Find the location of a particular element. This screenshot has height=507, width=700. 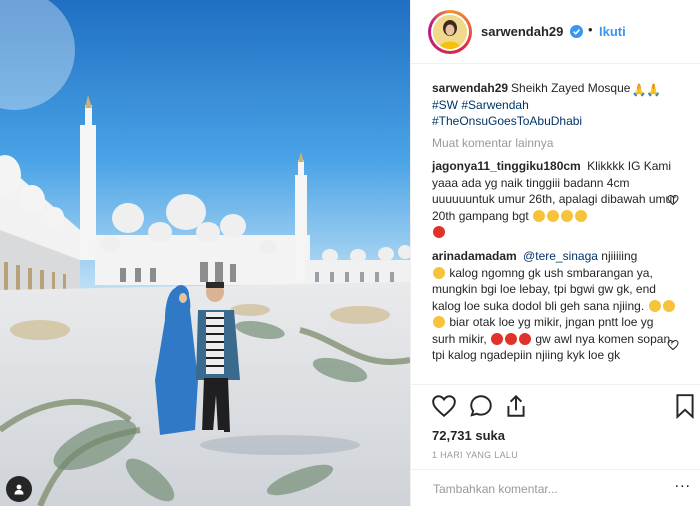

hashtag-link: #Sarwendah is located at coordinates (494, 105).